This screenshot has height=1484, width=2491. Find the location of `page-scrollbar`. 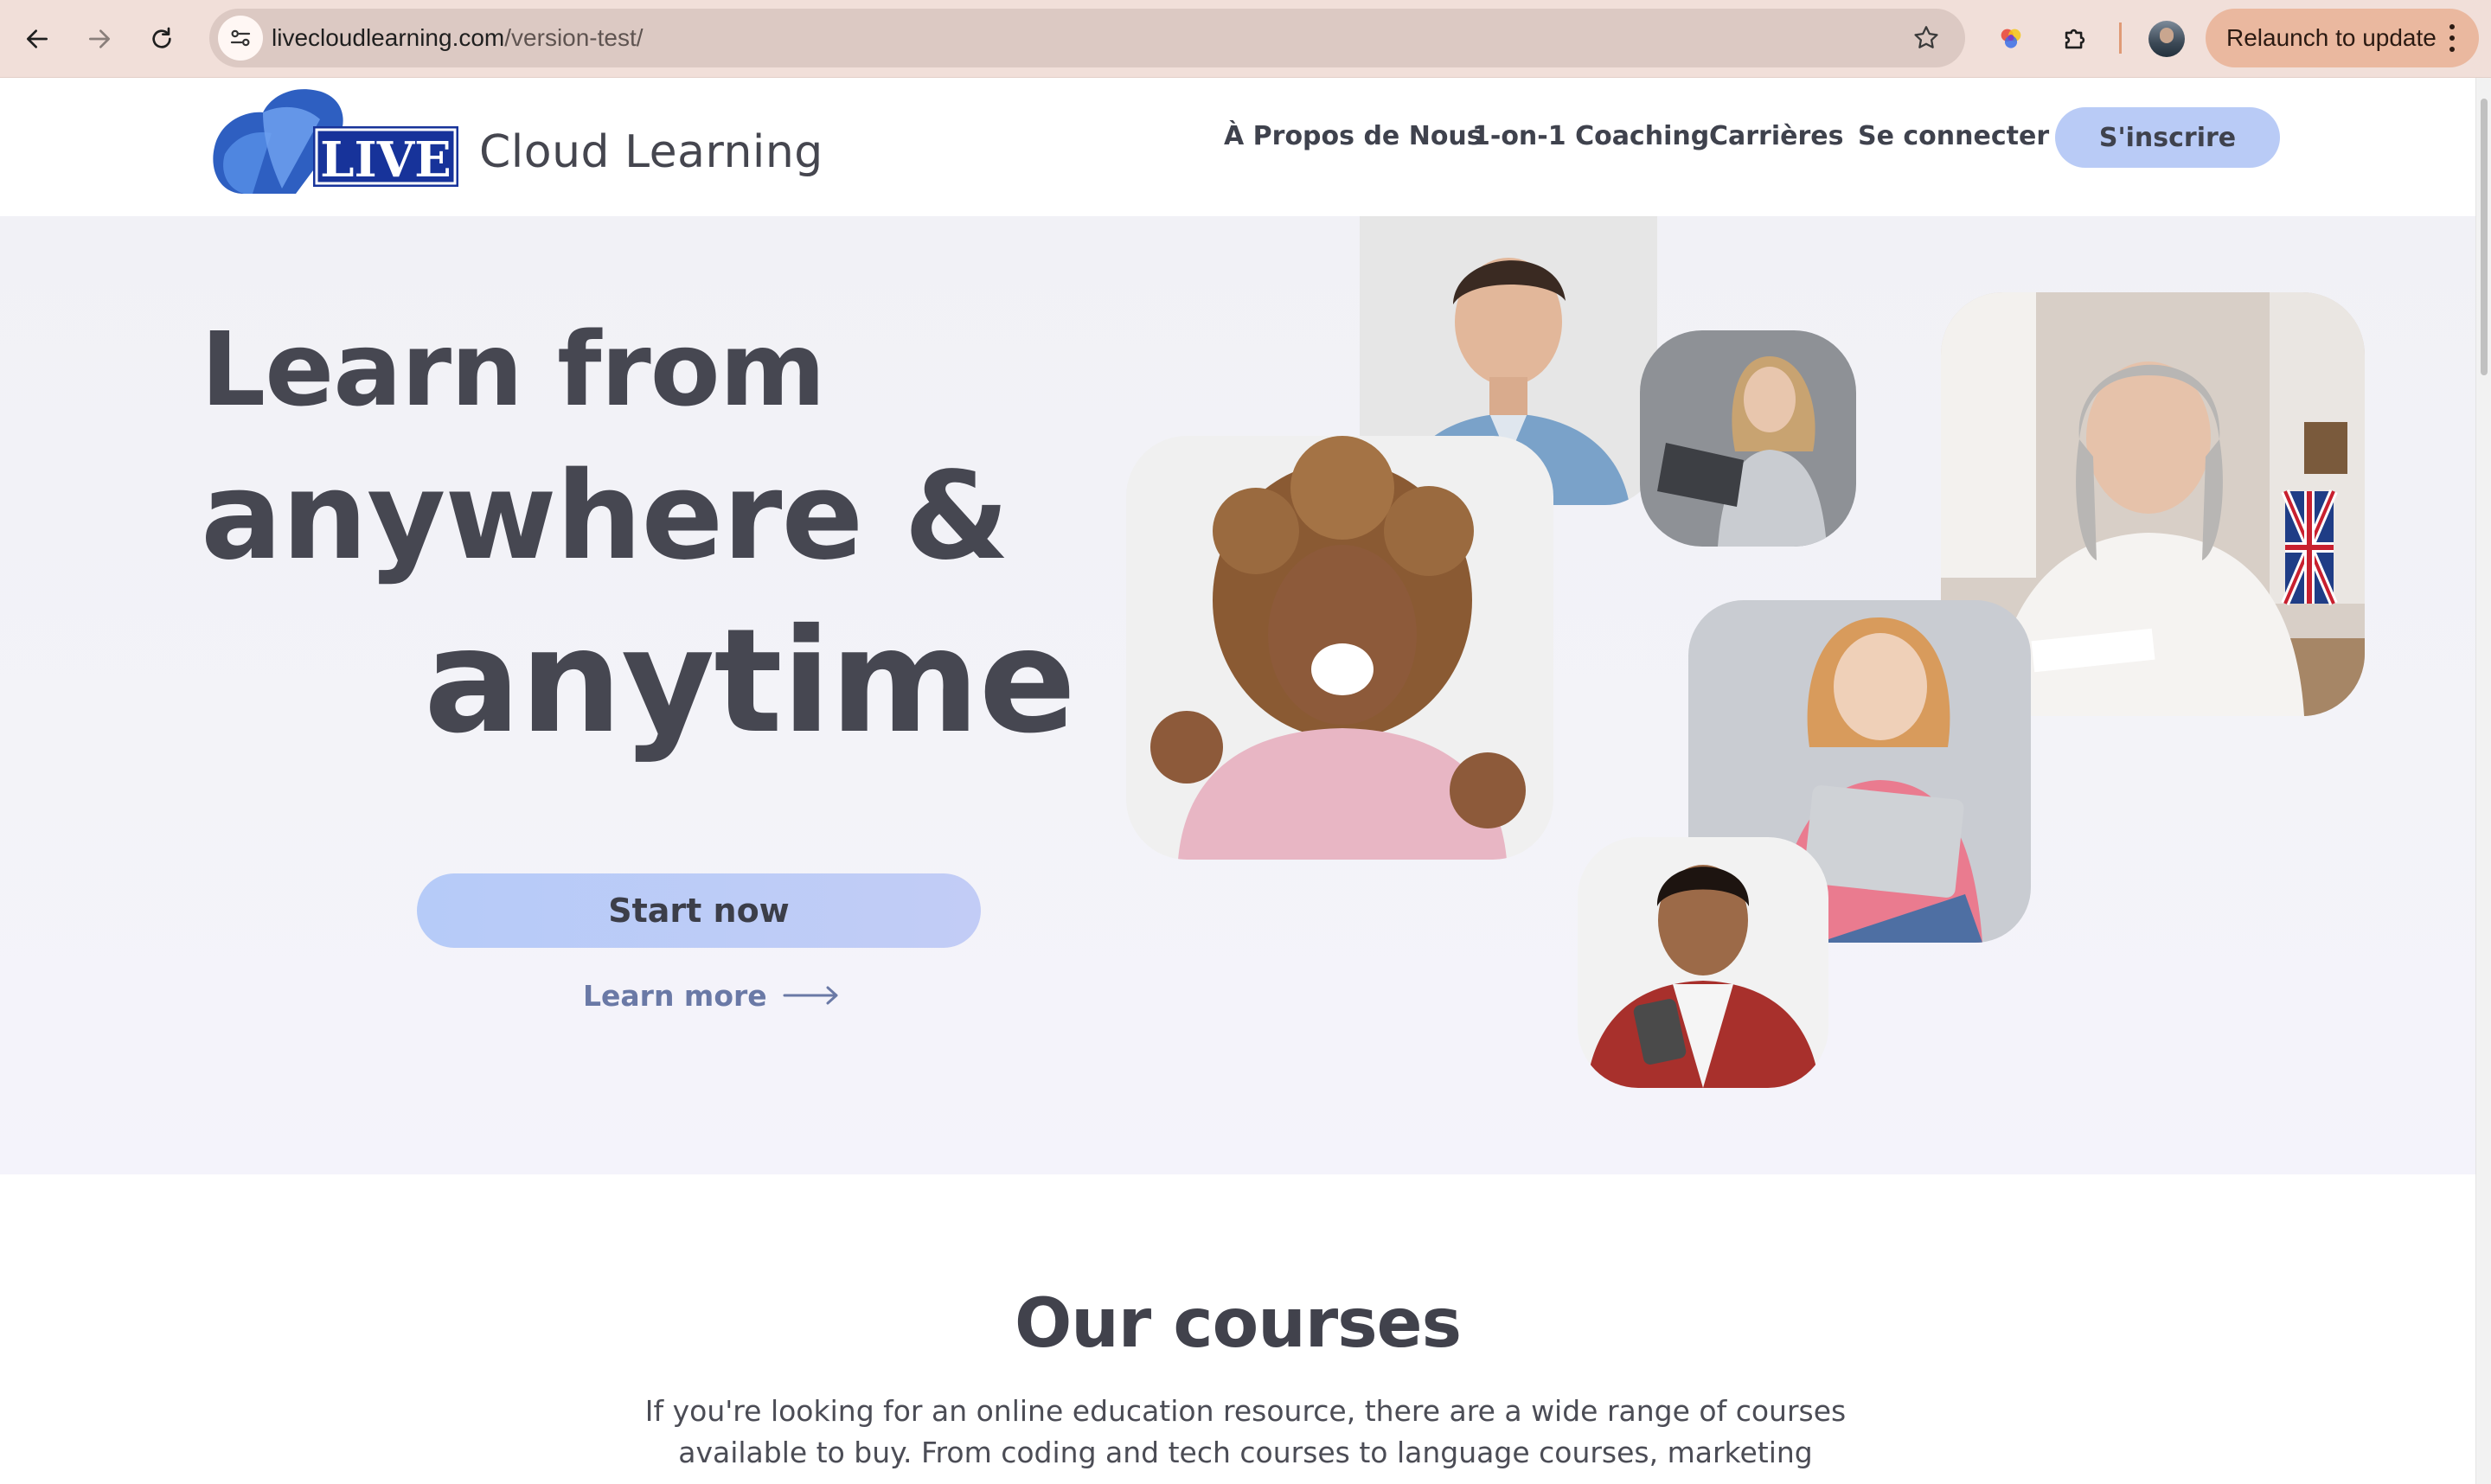

page-scrollbar is located at coordinates (2483, 781).